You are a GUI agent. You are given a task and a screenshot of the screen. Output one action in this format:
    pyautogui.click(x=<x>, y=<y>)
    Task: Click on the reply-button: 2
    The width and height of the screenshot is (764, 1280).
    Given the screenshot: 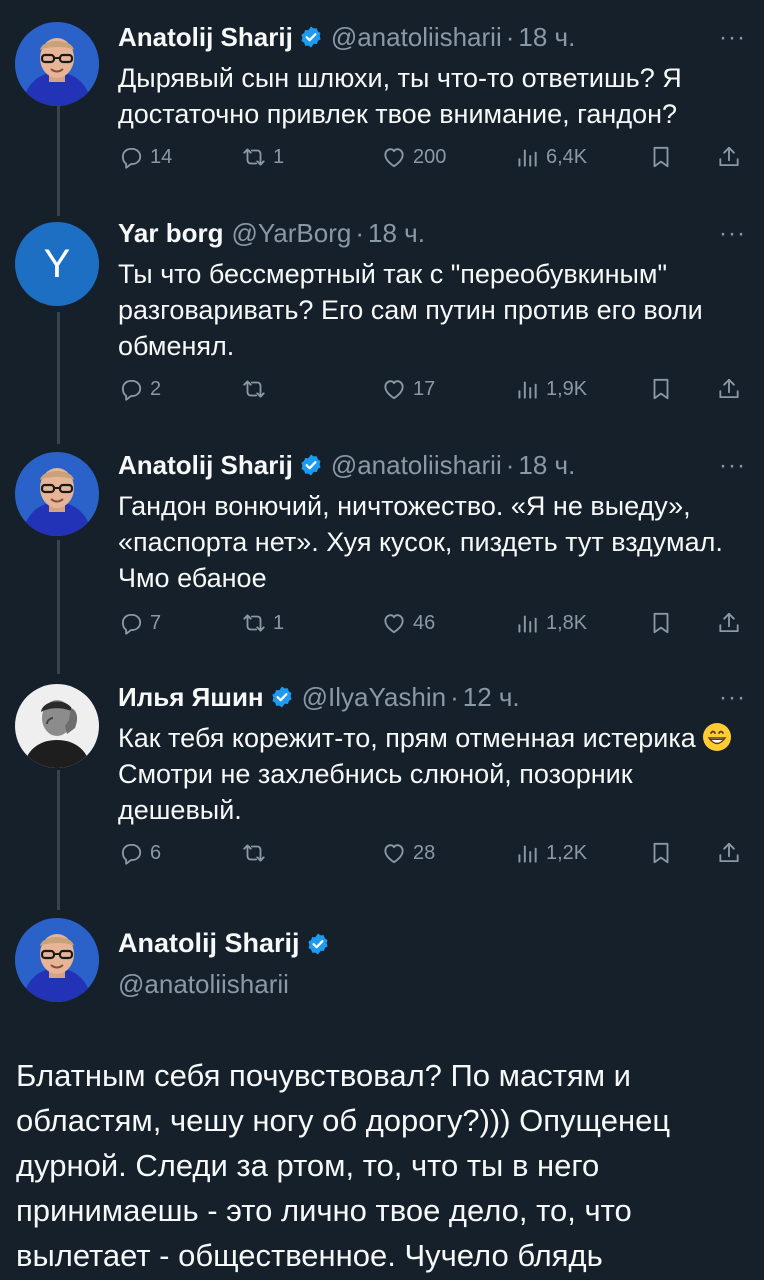 What is the action you would take?
    pyautogui.click(x=139, y=389)
    